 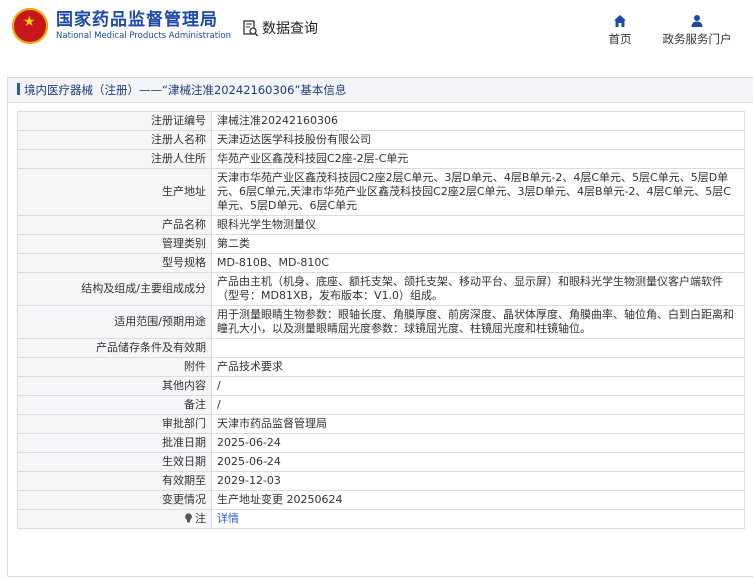 What do you see at coordinates (114, 481) in the screenshot?
I see `field-label: 有效期至` at bounding box center [114, 481].